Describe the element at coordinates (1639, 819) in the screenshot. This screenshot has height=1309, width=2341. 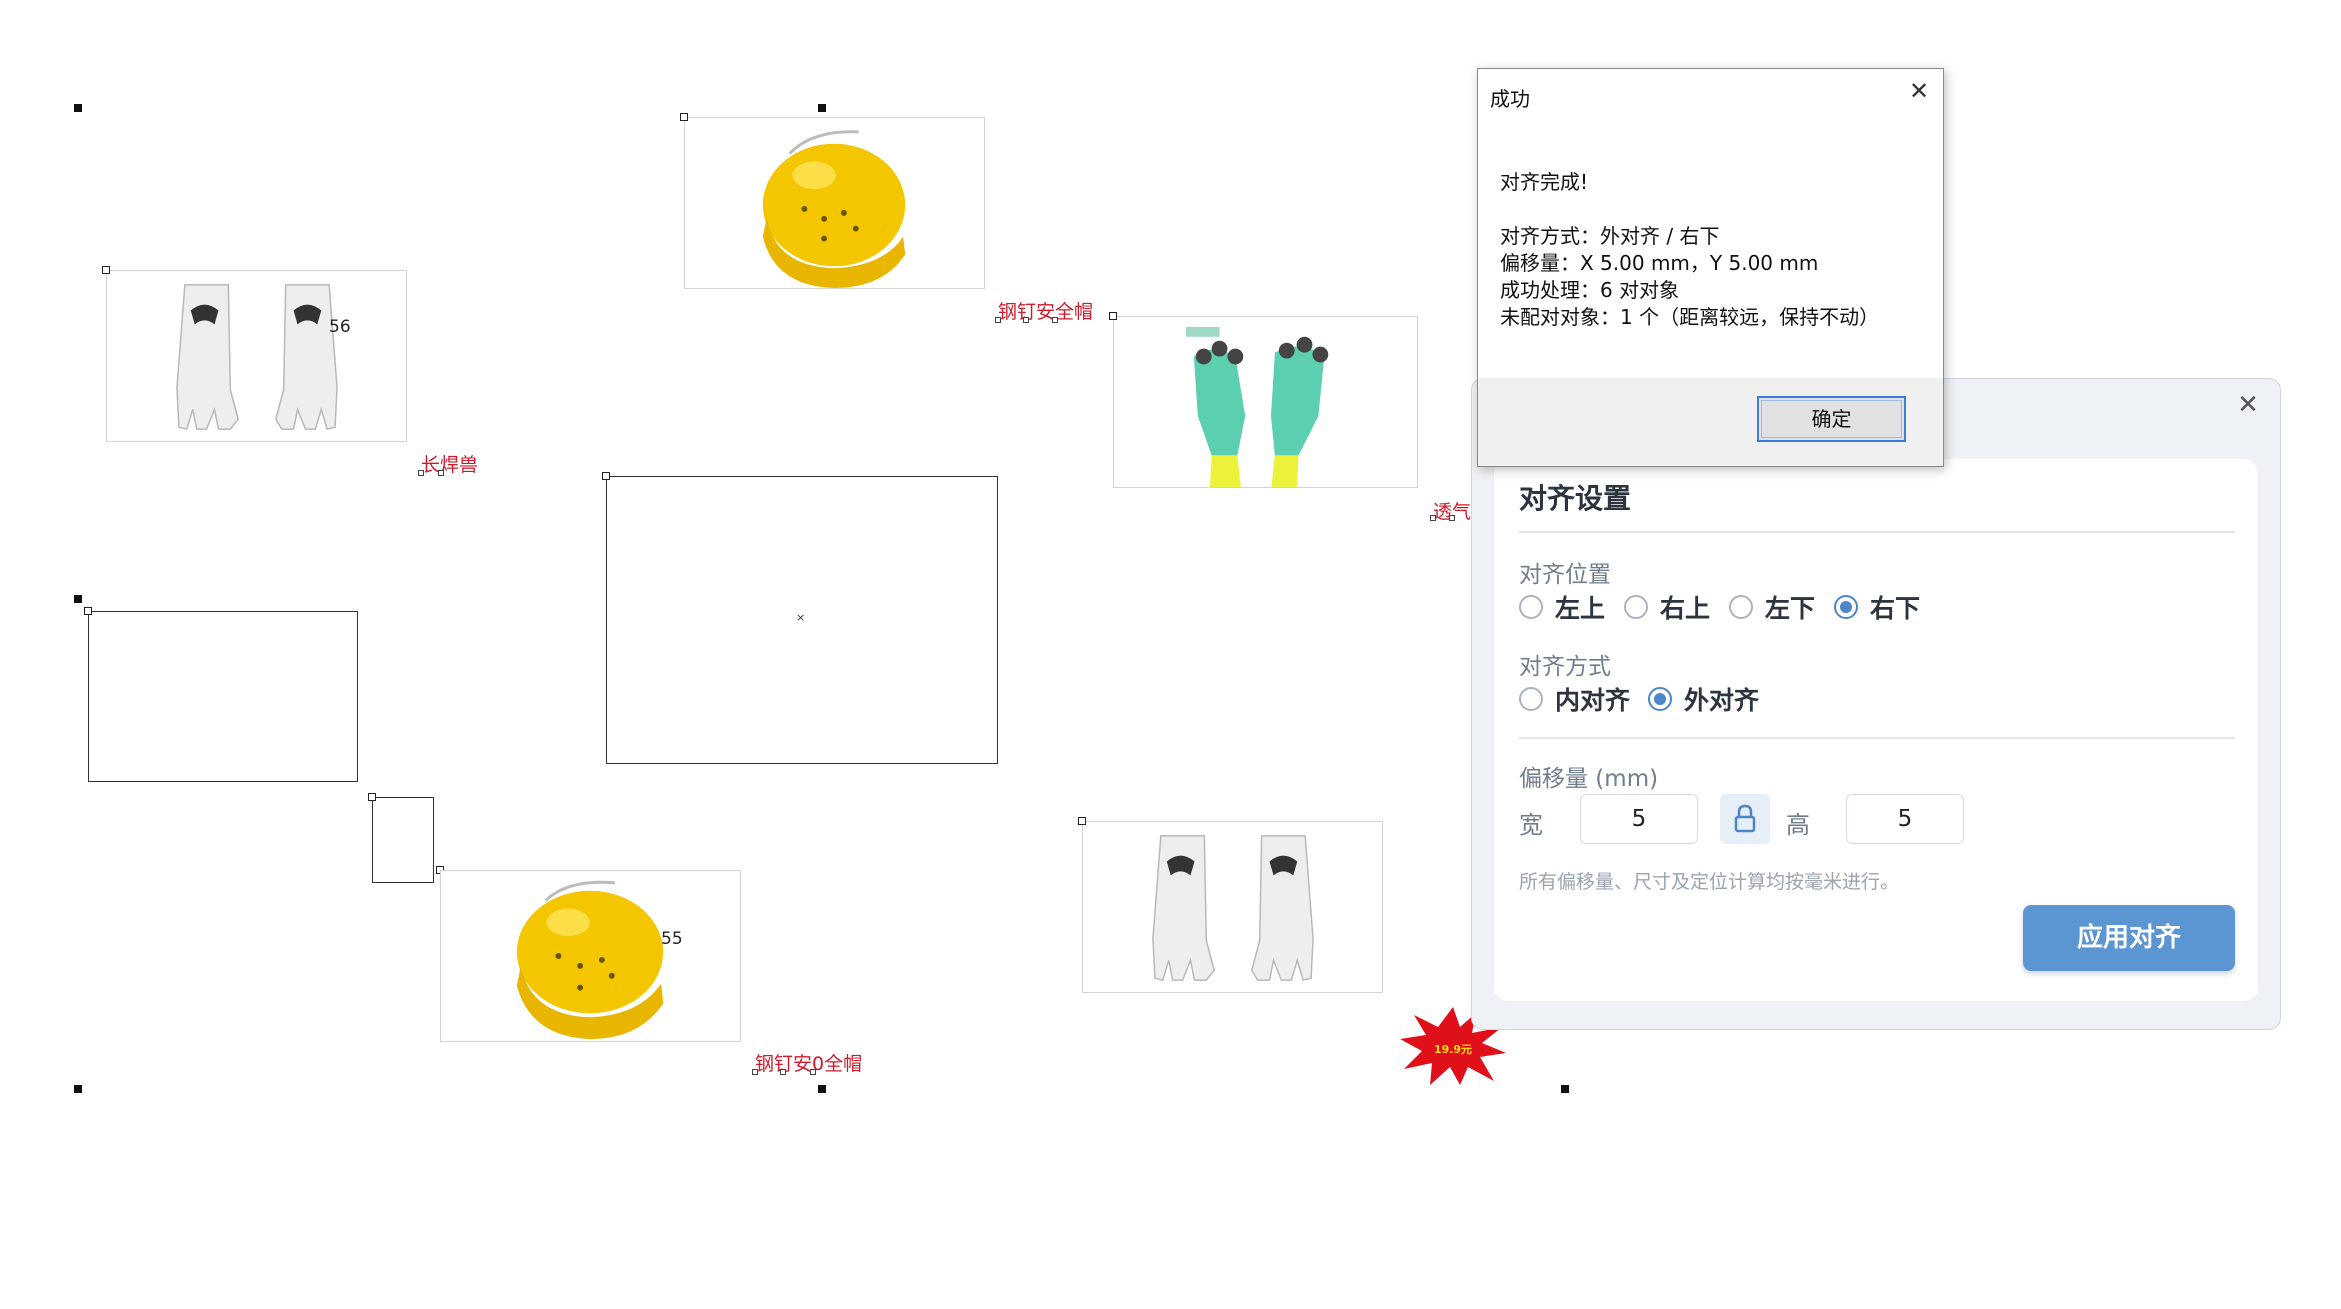
I see `width-input: 5` at that location.